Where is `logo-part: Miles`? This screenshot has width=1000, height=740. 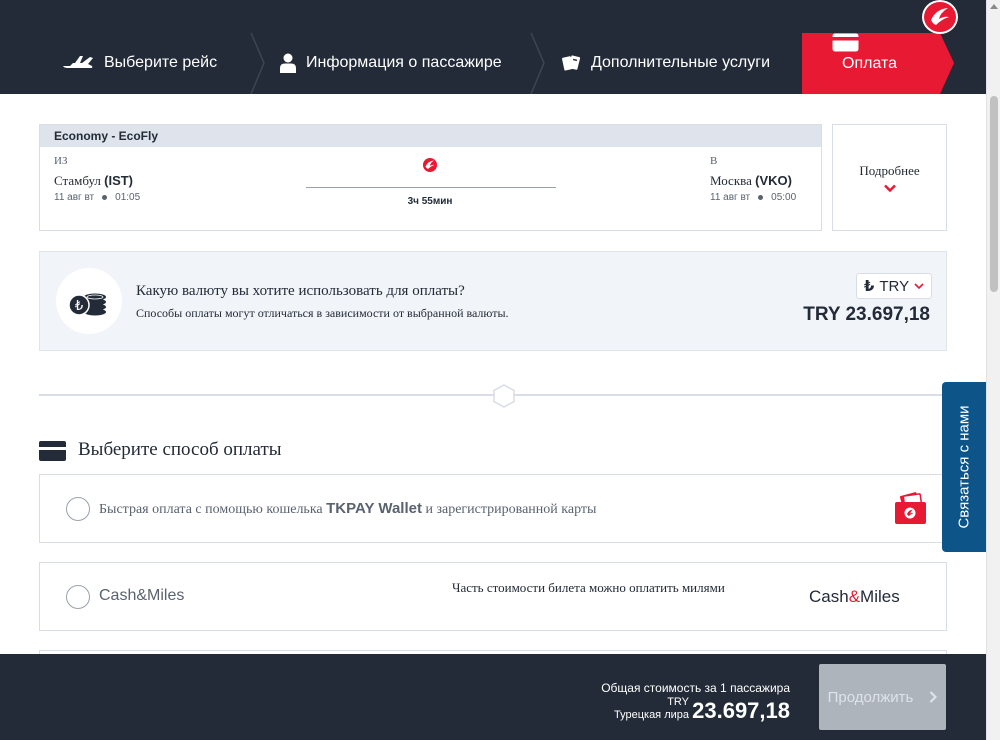
logo-part: Miles is located at coordinates (880, 596).